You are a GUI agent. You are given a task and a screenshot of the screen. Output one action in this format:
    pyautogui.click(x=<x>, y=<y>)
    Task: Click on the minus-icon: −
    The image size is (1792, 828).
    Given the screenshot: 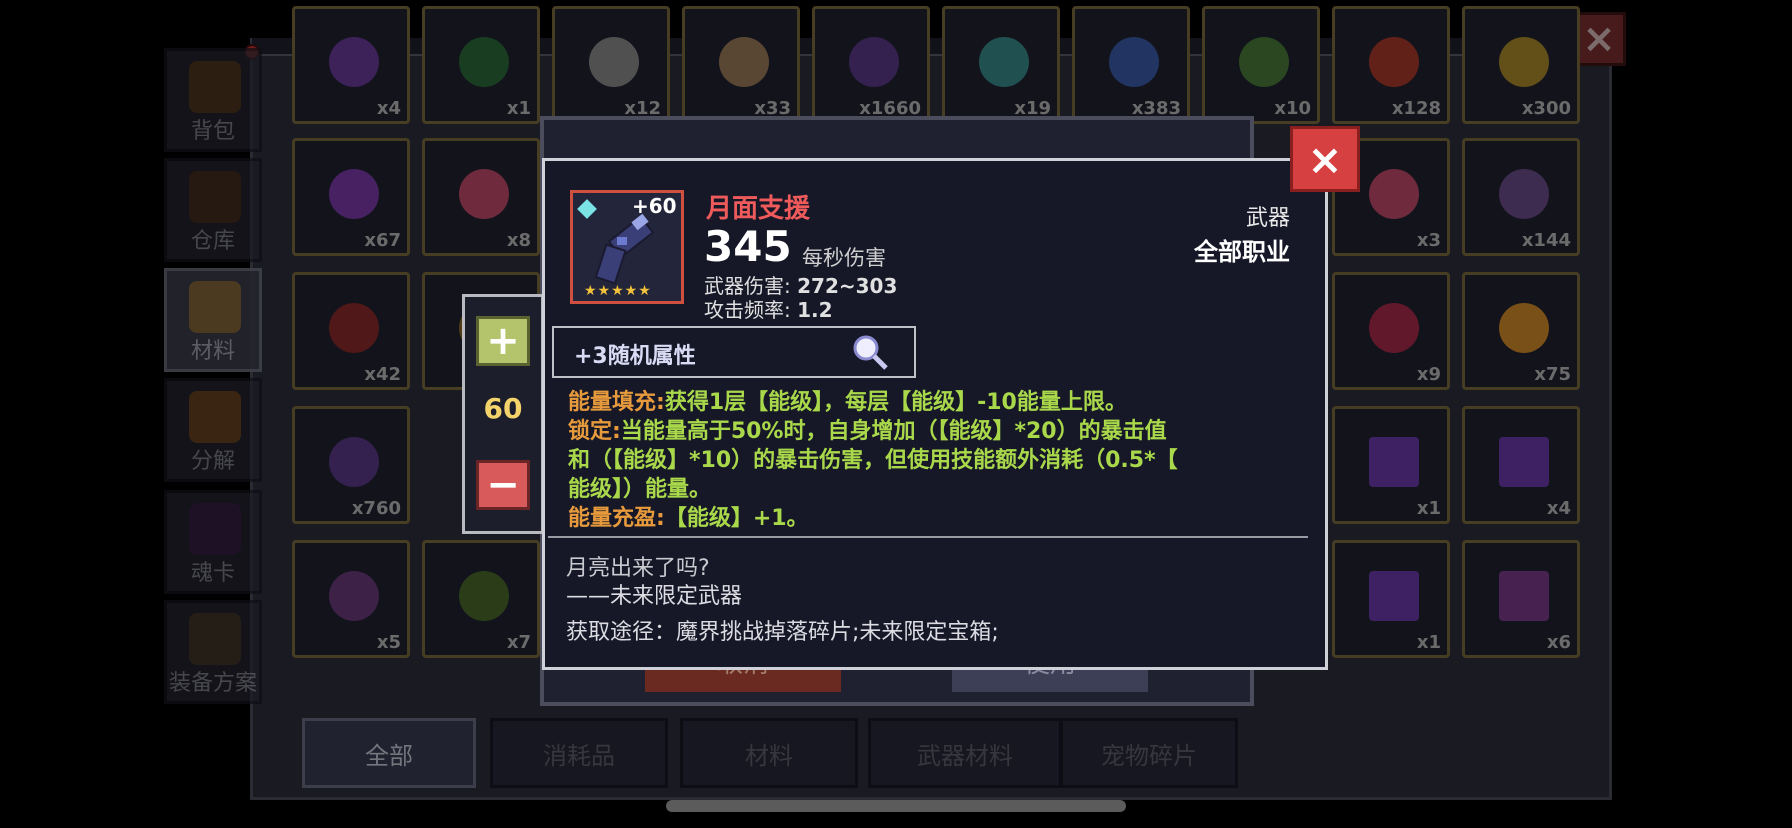 What is the action you would take?
    pyautogui.click(x=503, y=485)
    